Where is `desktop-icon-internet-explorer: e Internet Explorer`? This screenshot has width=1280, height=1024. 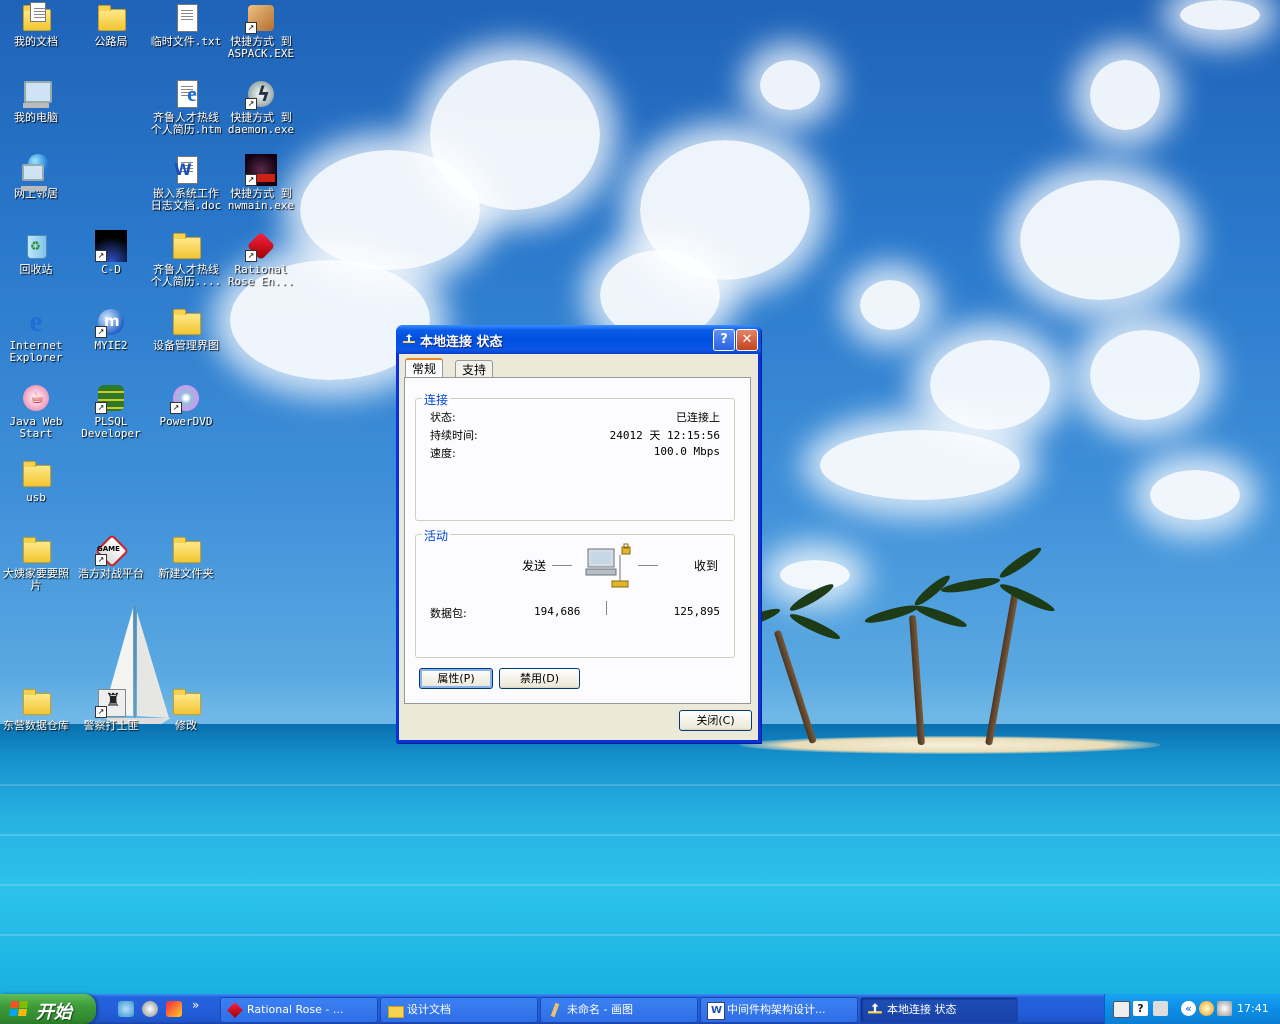 desktop-icon-internet-explorer: e Internet Explorer is located at coordinates (37, 335).